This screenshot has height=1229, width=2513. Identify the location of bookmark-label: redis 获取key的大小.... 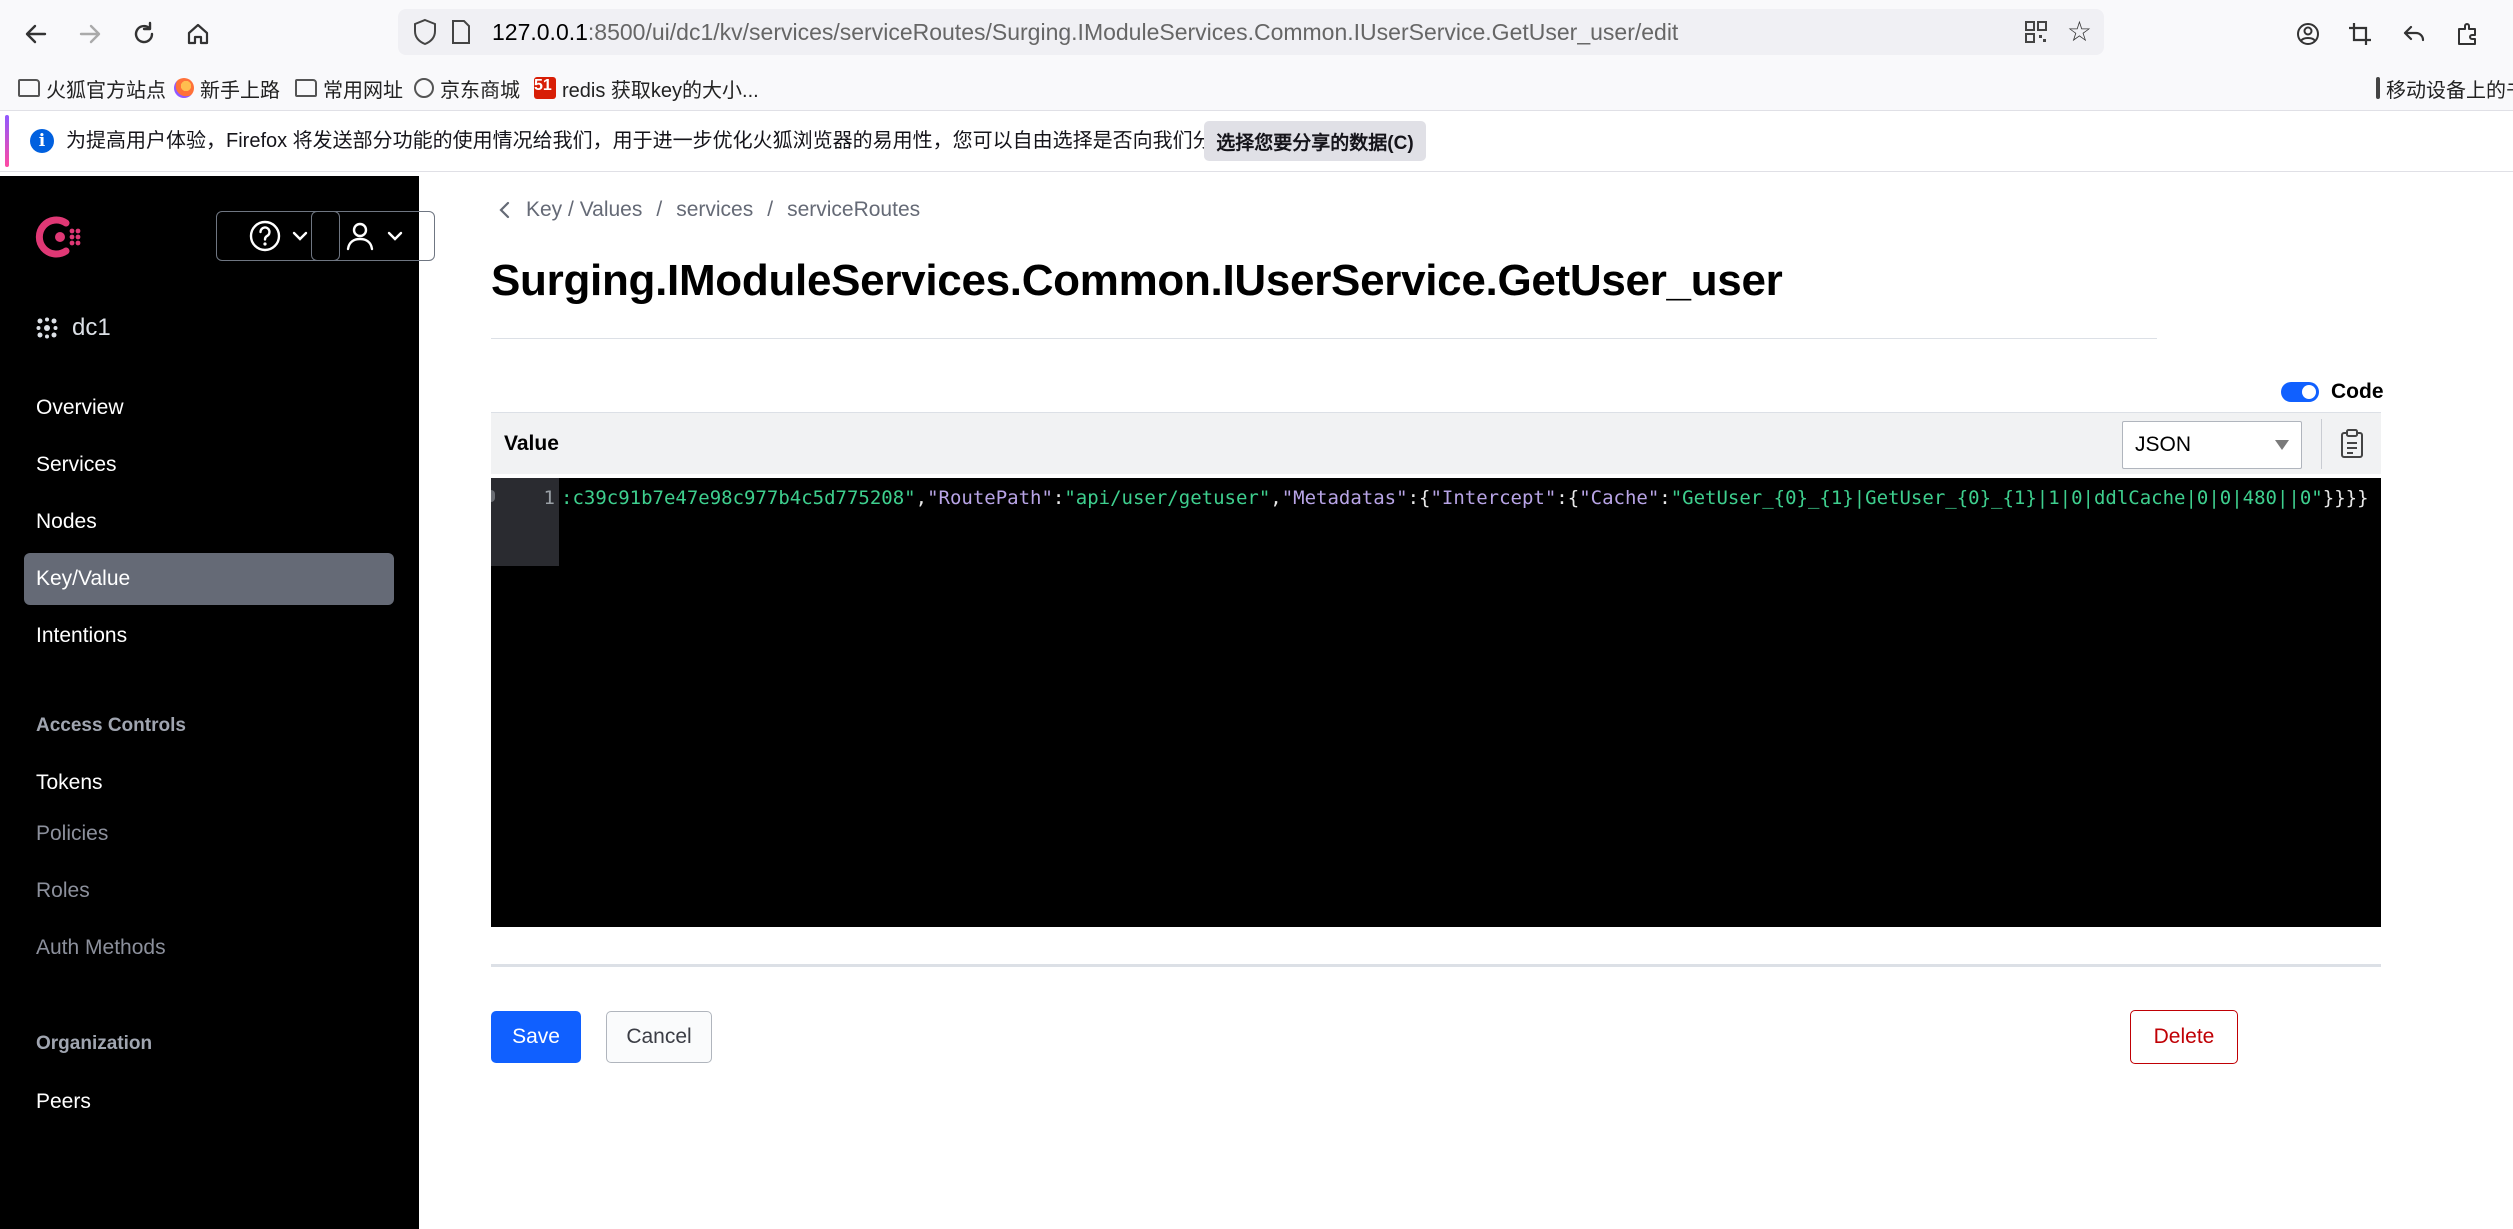
(660, 90).